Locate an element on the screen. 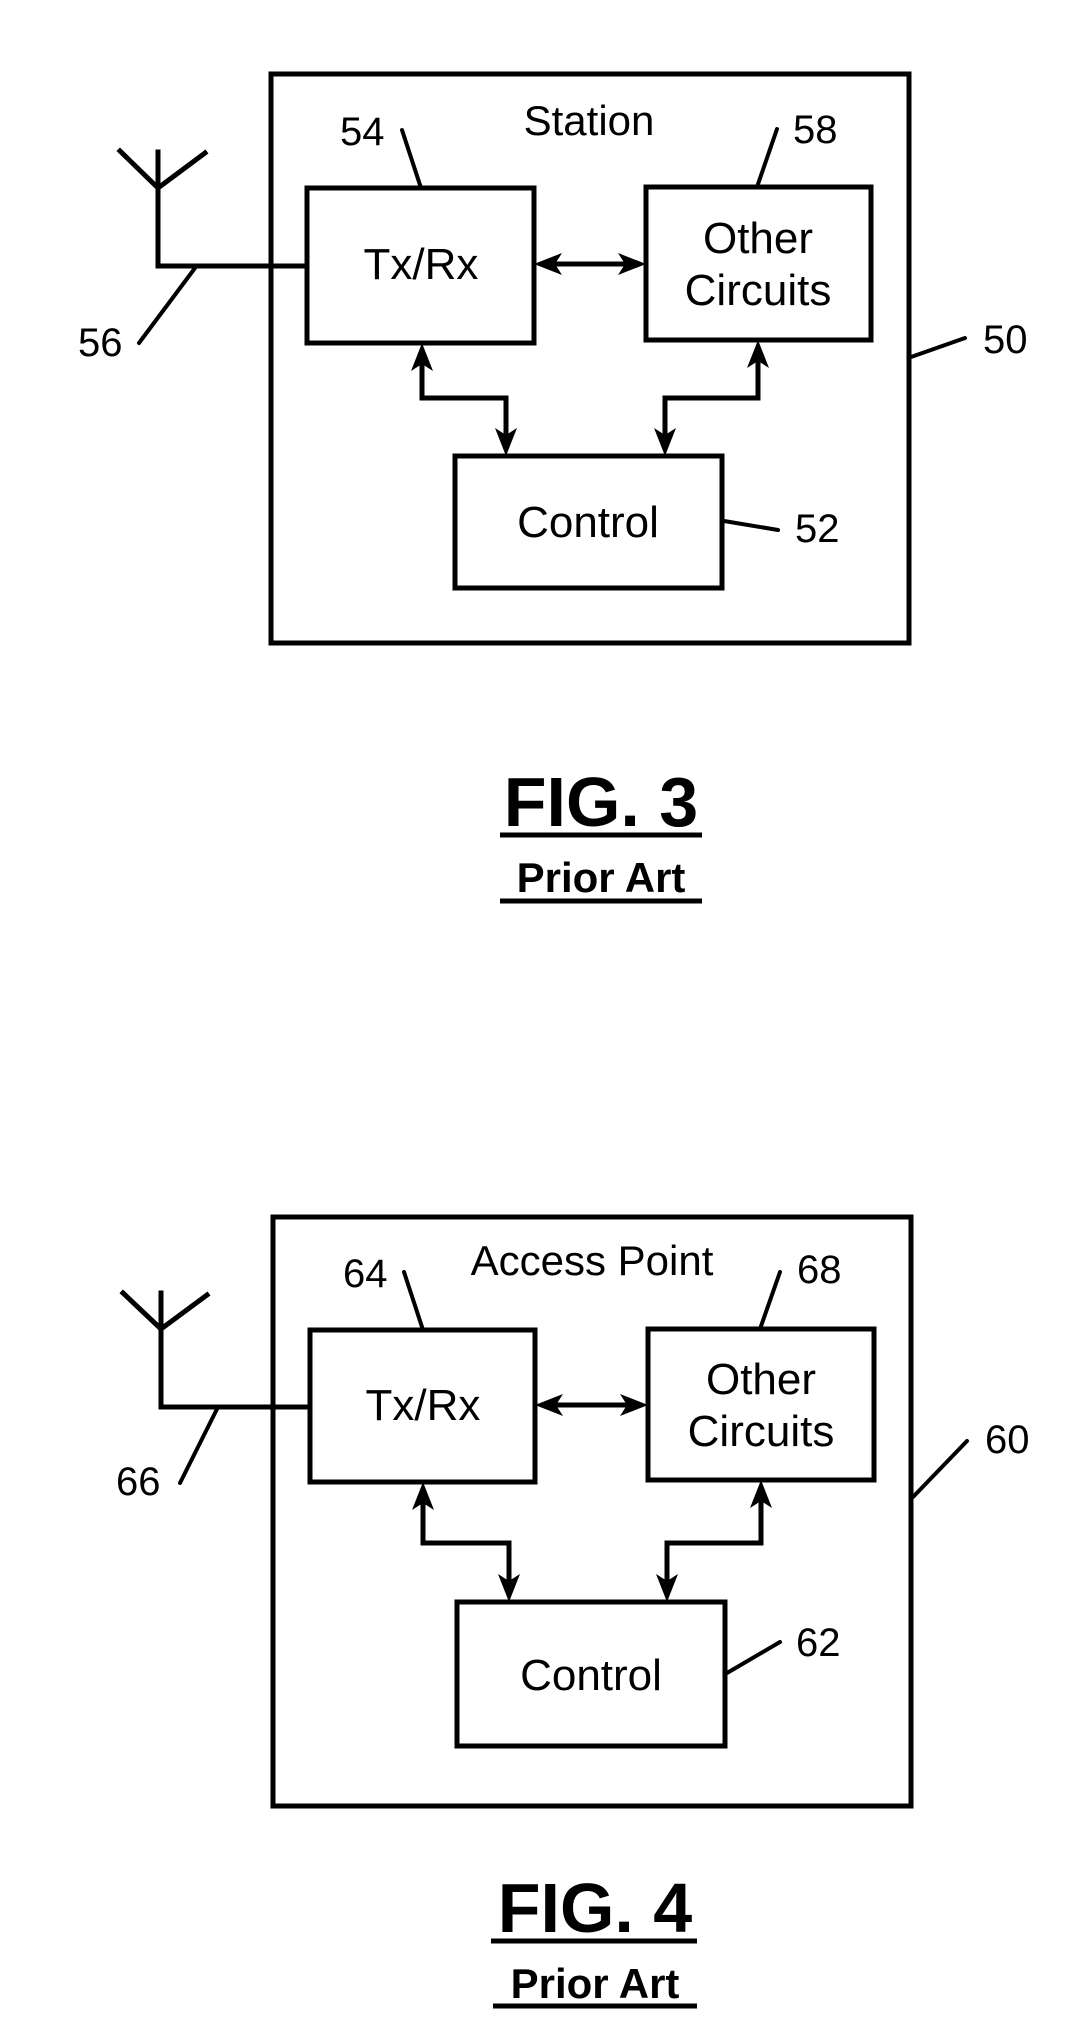 This screenshot has height=2040, width=1088. ref-60-label: 60 is located at coordinates (1007, 1440).